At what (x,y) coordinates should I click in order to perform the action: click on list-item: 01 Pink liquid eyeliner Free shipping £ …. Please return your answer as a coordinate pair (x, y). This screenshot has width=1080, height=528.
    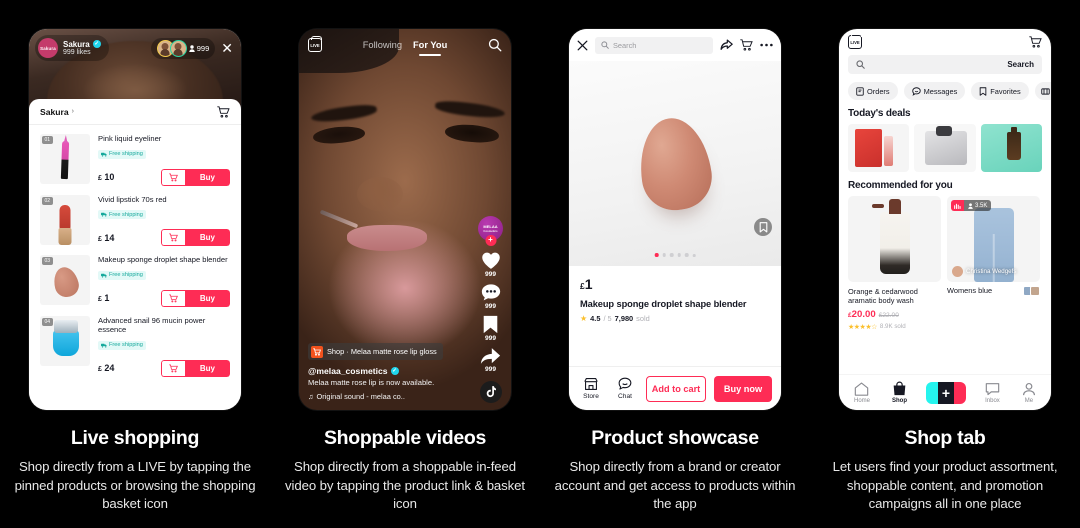
    Looking at the image, I should click on (135, 159).